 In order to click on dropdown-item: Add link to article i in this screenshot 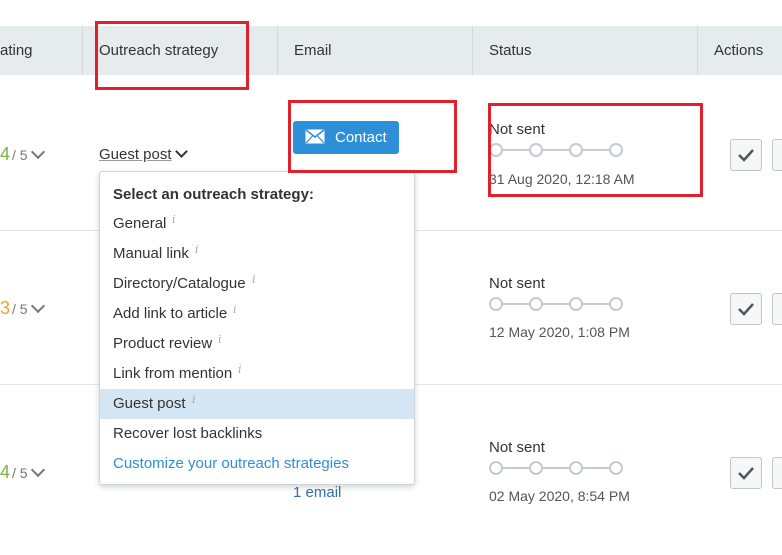, I will do `click(257, 314)`.